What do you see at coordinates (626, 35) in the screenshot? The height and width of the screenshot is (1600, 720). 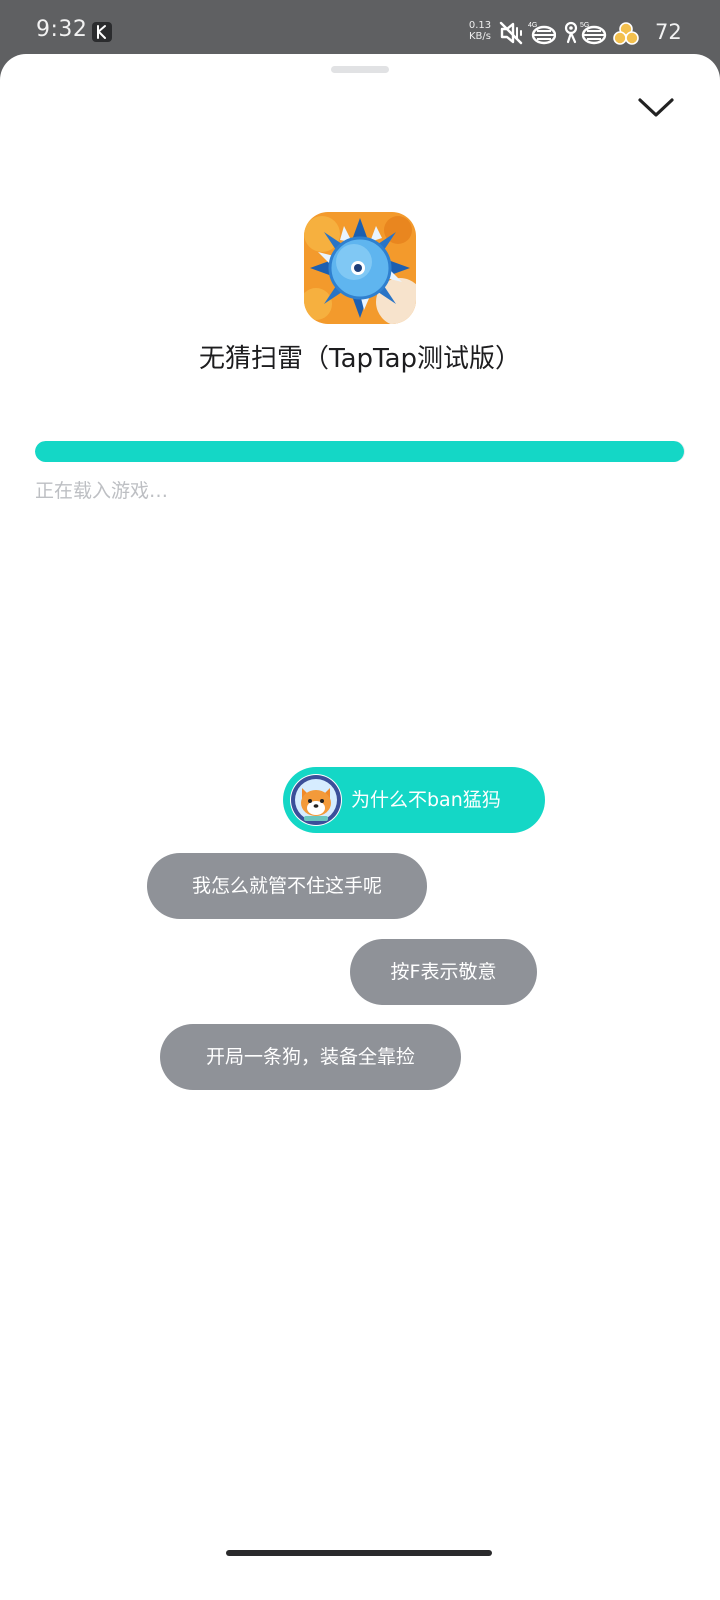 I see `battery-icon` at bounding box center [626, 35].